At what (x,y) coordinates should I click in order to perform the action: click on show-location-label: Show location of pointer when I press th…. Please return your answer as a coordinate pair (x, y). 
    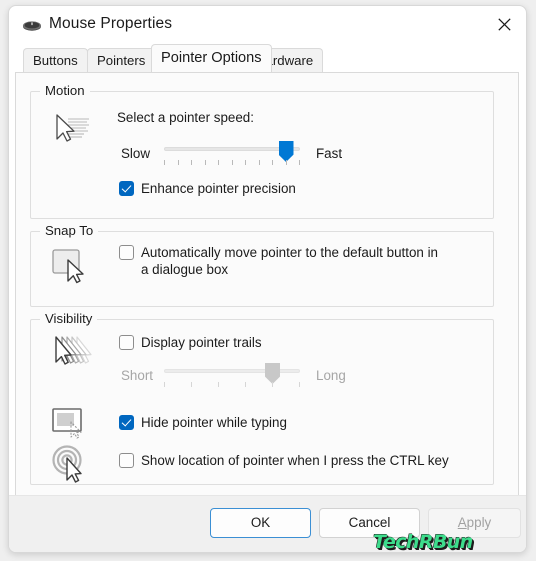
    Looking at the image, I should click on (295, 460).